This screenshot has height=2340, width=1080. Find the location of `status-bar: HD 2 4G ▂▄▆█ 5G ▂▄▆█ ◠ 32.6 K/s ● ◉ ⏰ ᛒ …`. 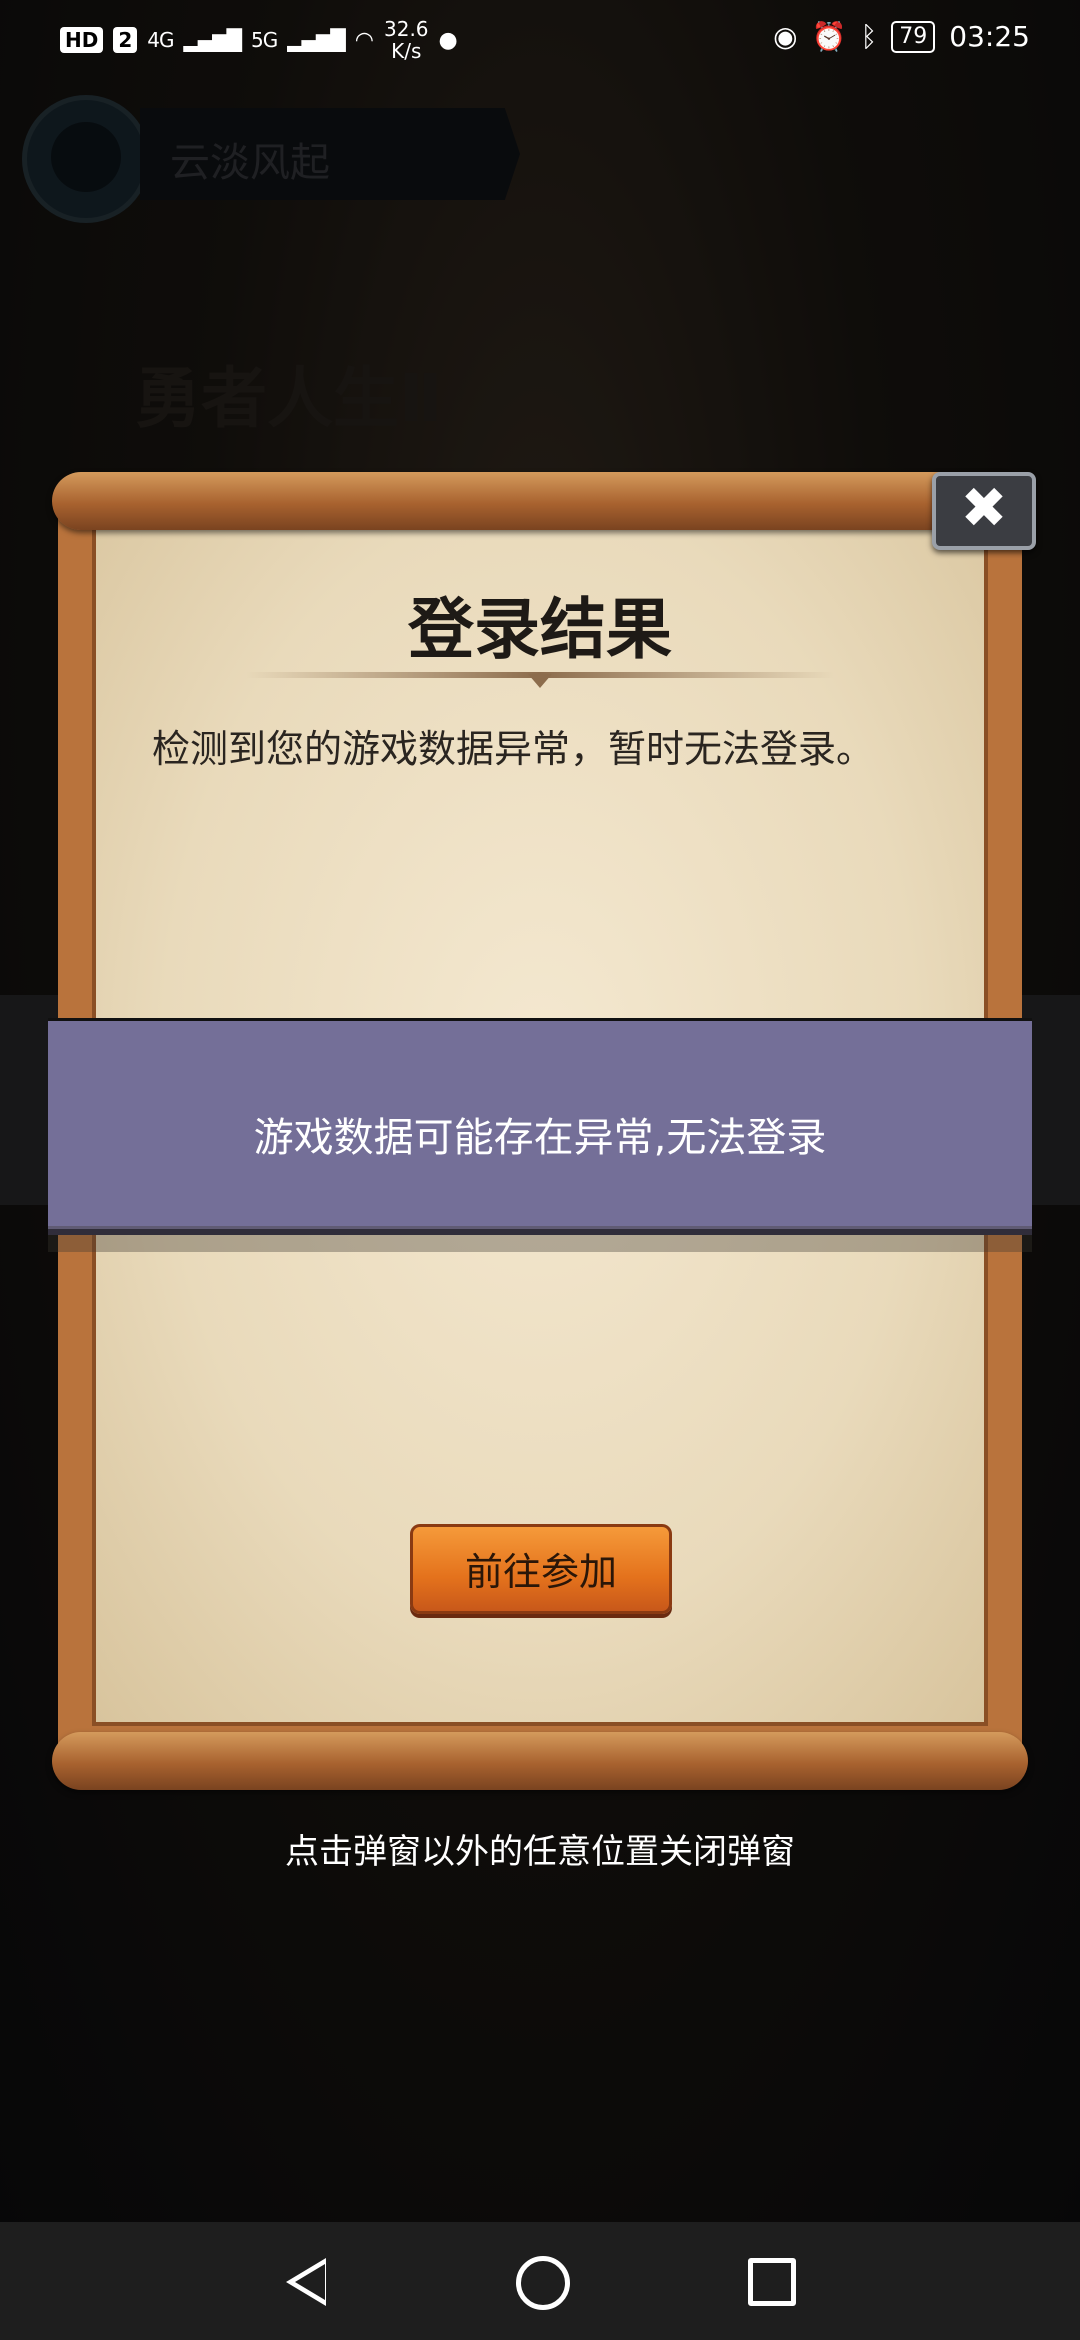

status-bar: HD 2 4G ▂▄▆█ 5G ▂▄▆█ ◠ 32.6 K/s ● ◉ ⏰ ᛒ … is located at coordinates (540, 40).